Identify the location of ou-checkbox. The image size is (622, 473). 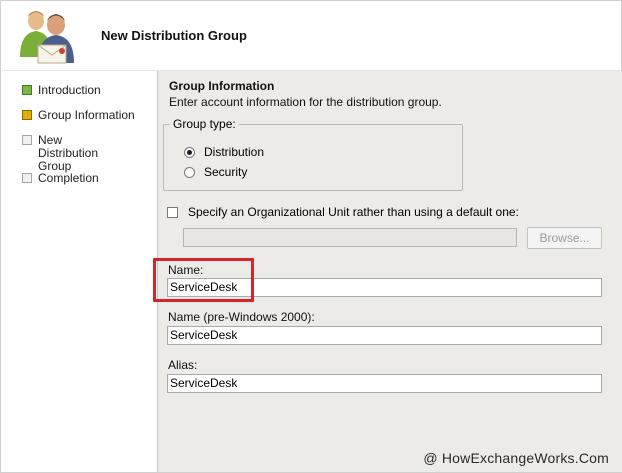
(172, 212).